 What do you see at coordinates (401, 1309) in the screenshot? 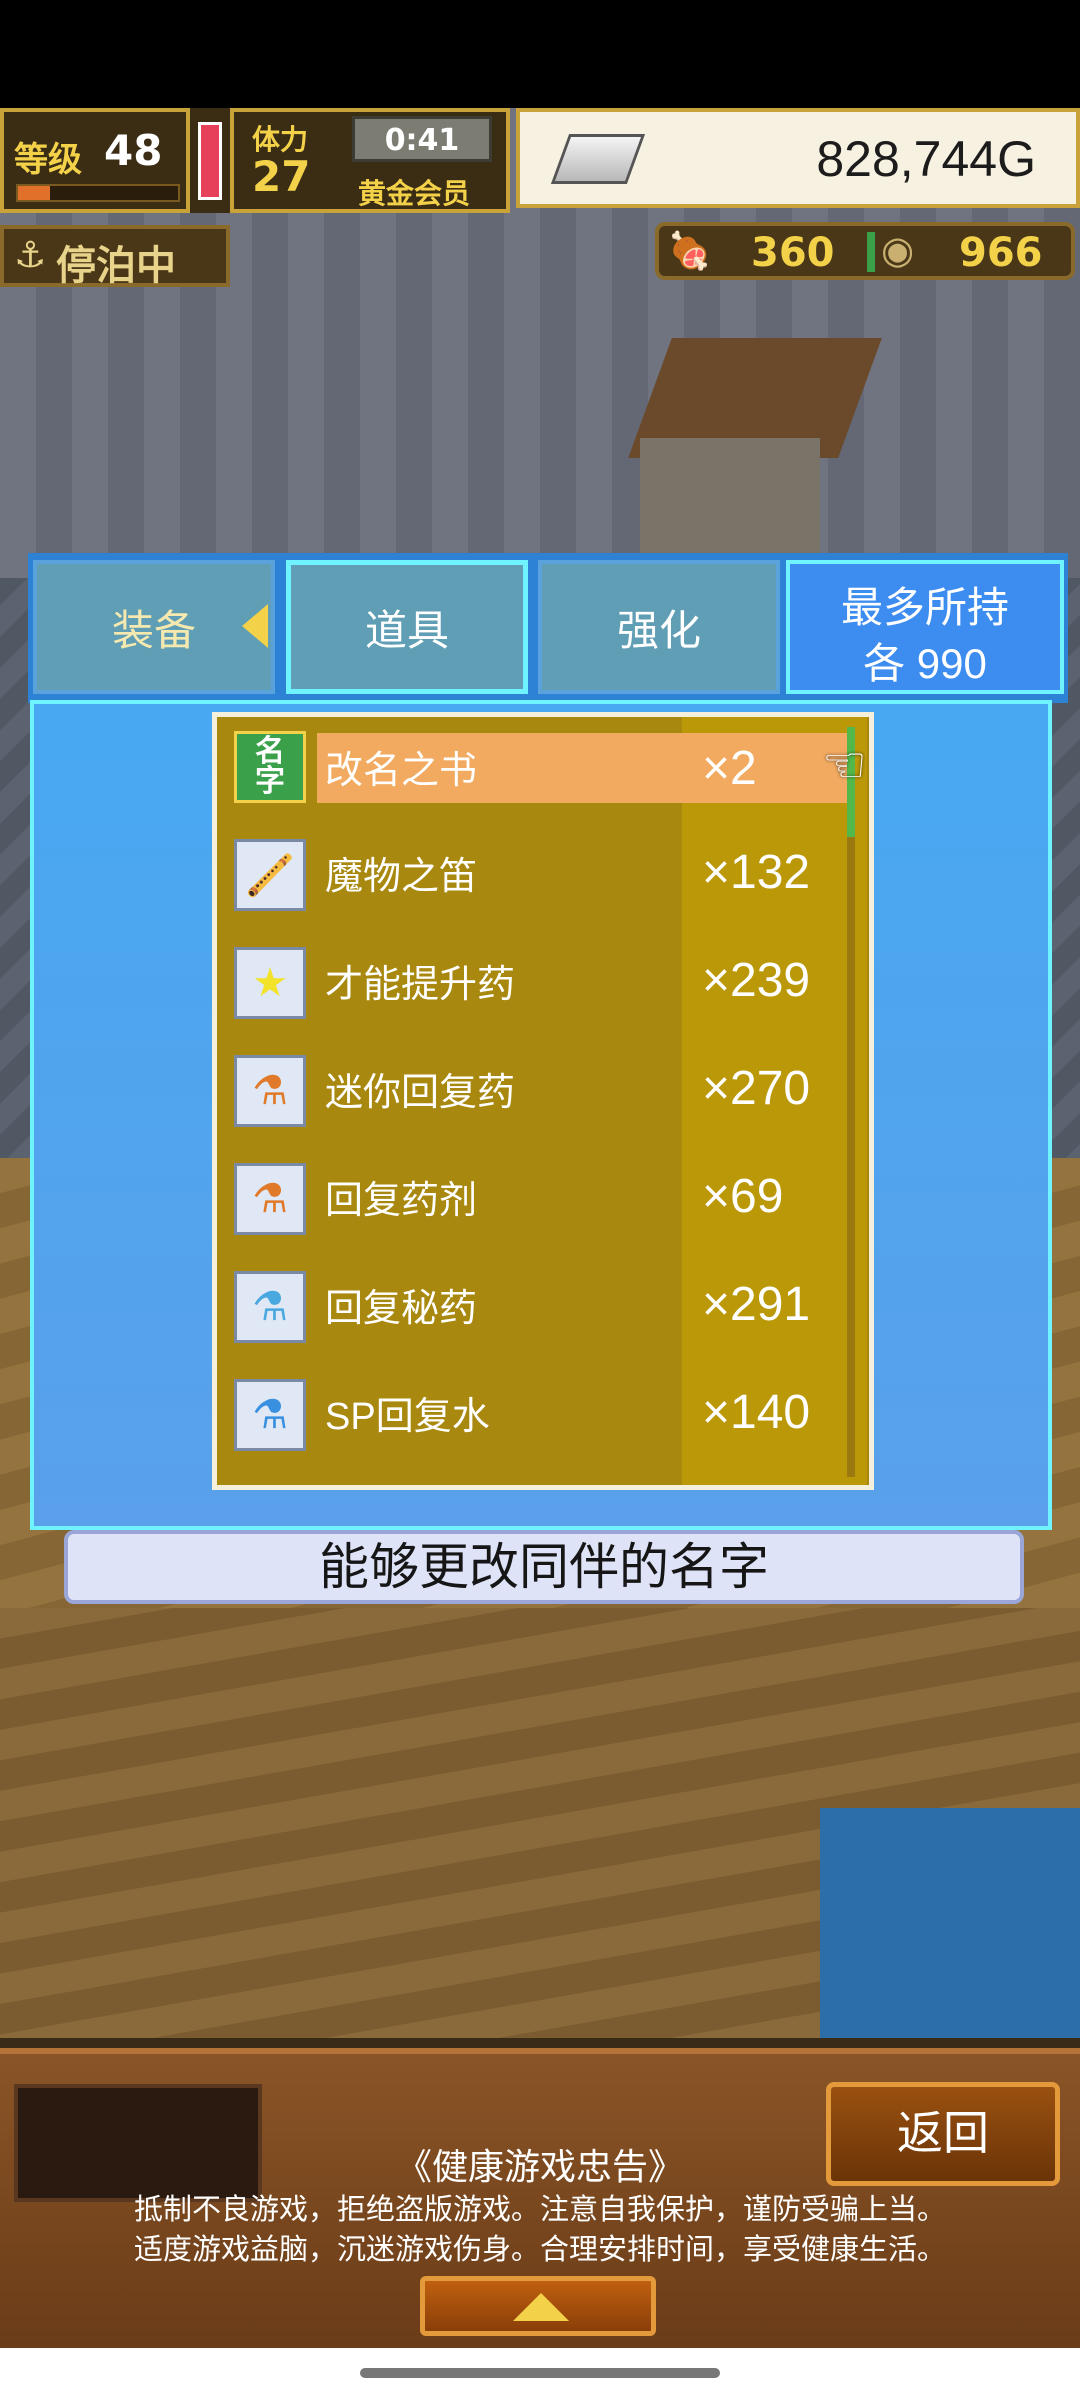
I see `item-name: 回复秘药` at bounding box center [401, 1309].